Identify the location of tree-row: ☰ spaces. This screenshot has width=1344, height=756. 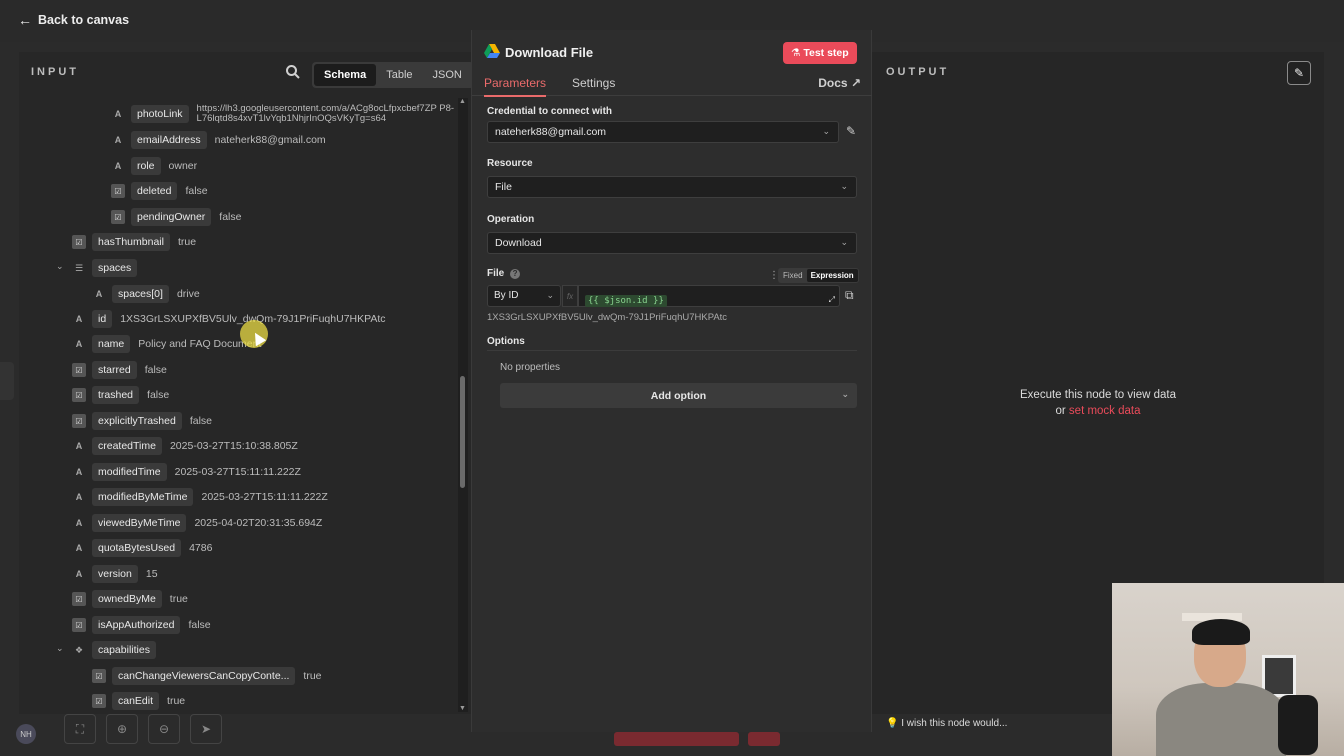
(108, 268).